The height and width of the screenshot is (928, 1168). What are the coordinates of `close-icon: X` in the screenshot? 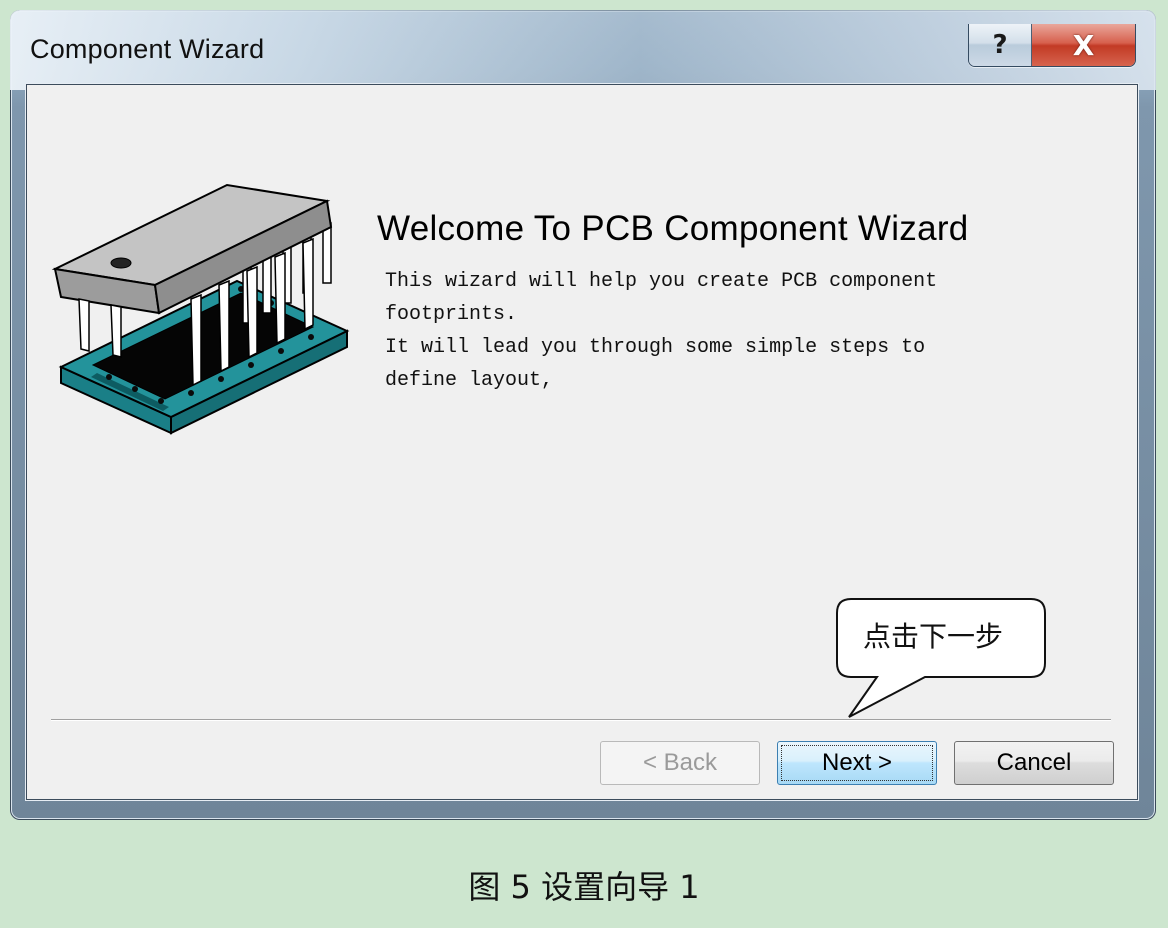 It's located at (1083, 45).